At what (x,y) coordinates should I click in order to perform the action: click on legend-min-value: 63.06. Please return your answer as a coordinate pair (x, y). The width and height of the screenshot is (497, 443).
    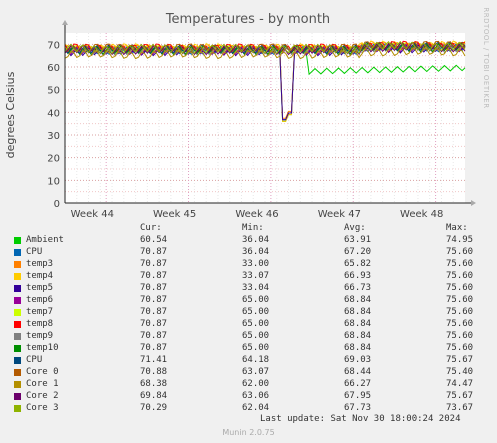
    Looking at the image, I should click on (256, 396).